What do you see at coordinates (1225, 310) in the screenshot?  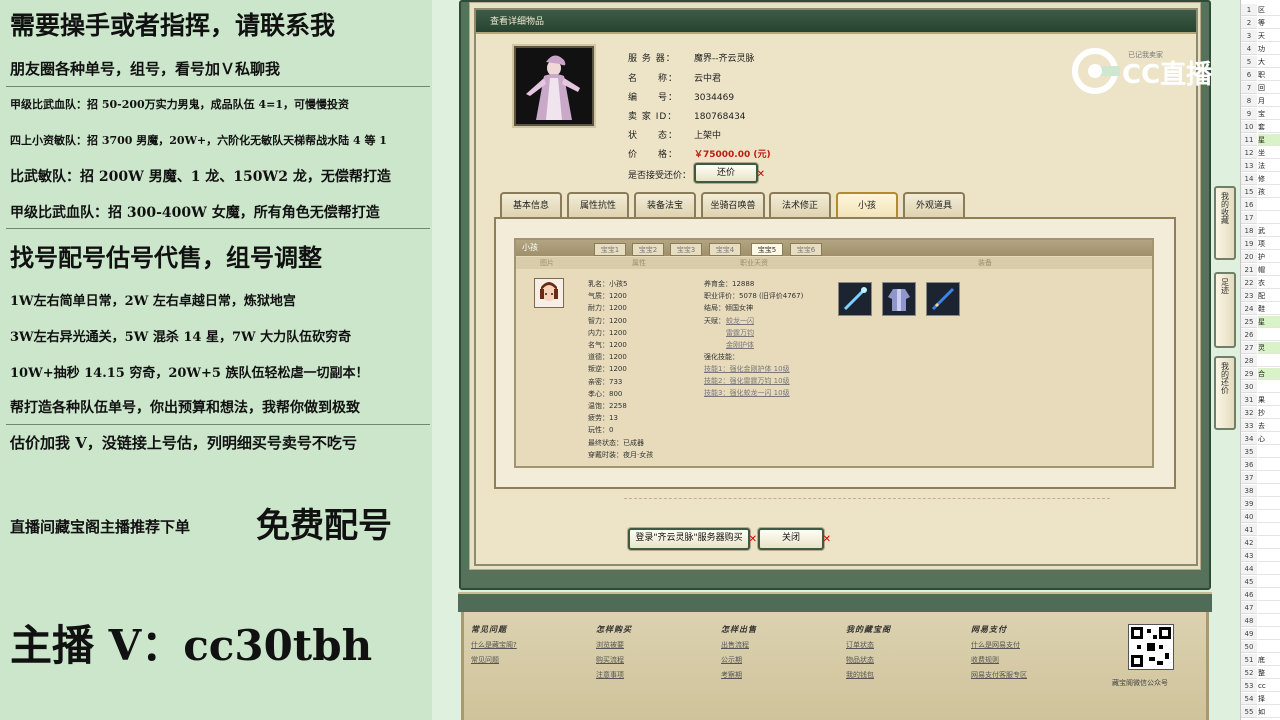 I see `footprints-button: 足迹` at bounding box center [1225, 310].